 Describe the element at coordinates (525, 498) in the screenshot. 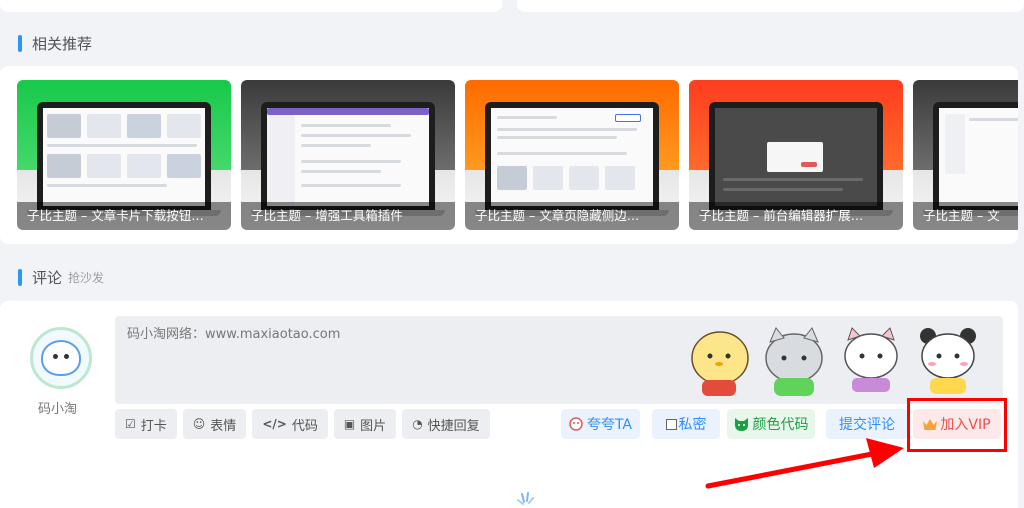

I see `loading-spinner-icon` at that location.